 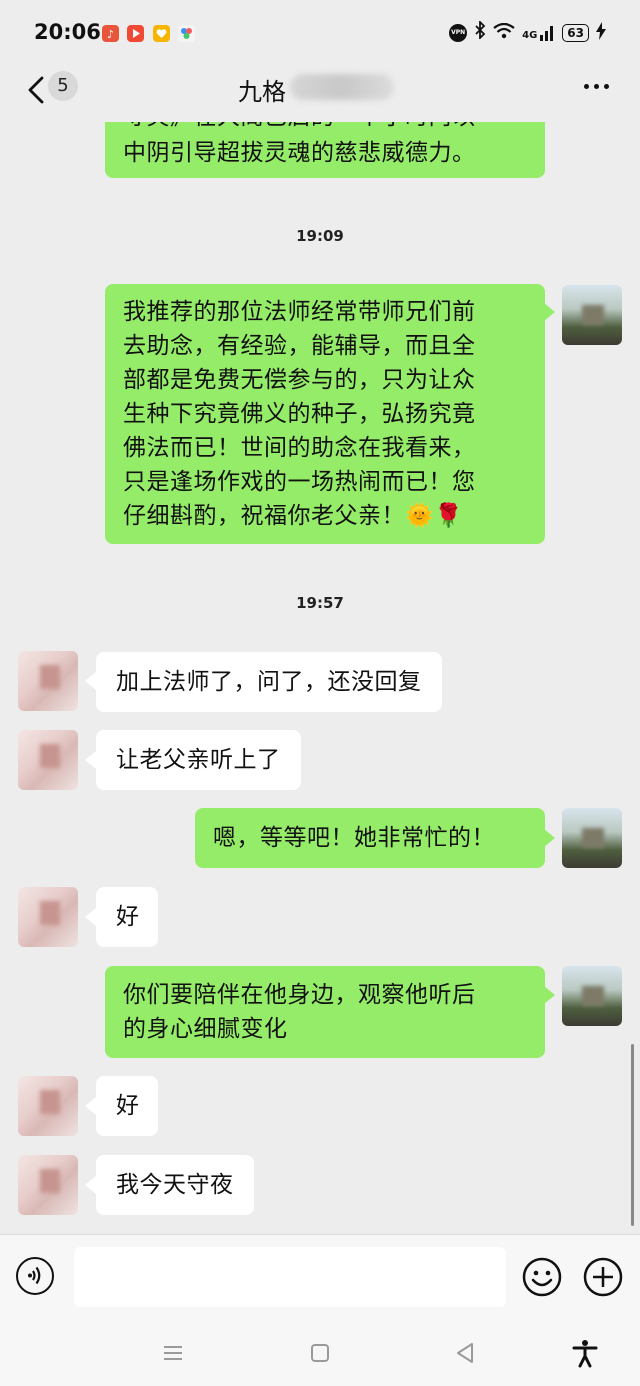 What do you see at coordinates (290, 1277) in the screenshot?
I see `message-input` at bounding box center [290, 1277].